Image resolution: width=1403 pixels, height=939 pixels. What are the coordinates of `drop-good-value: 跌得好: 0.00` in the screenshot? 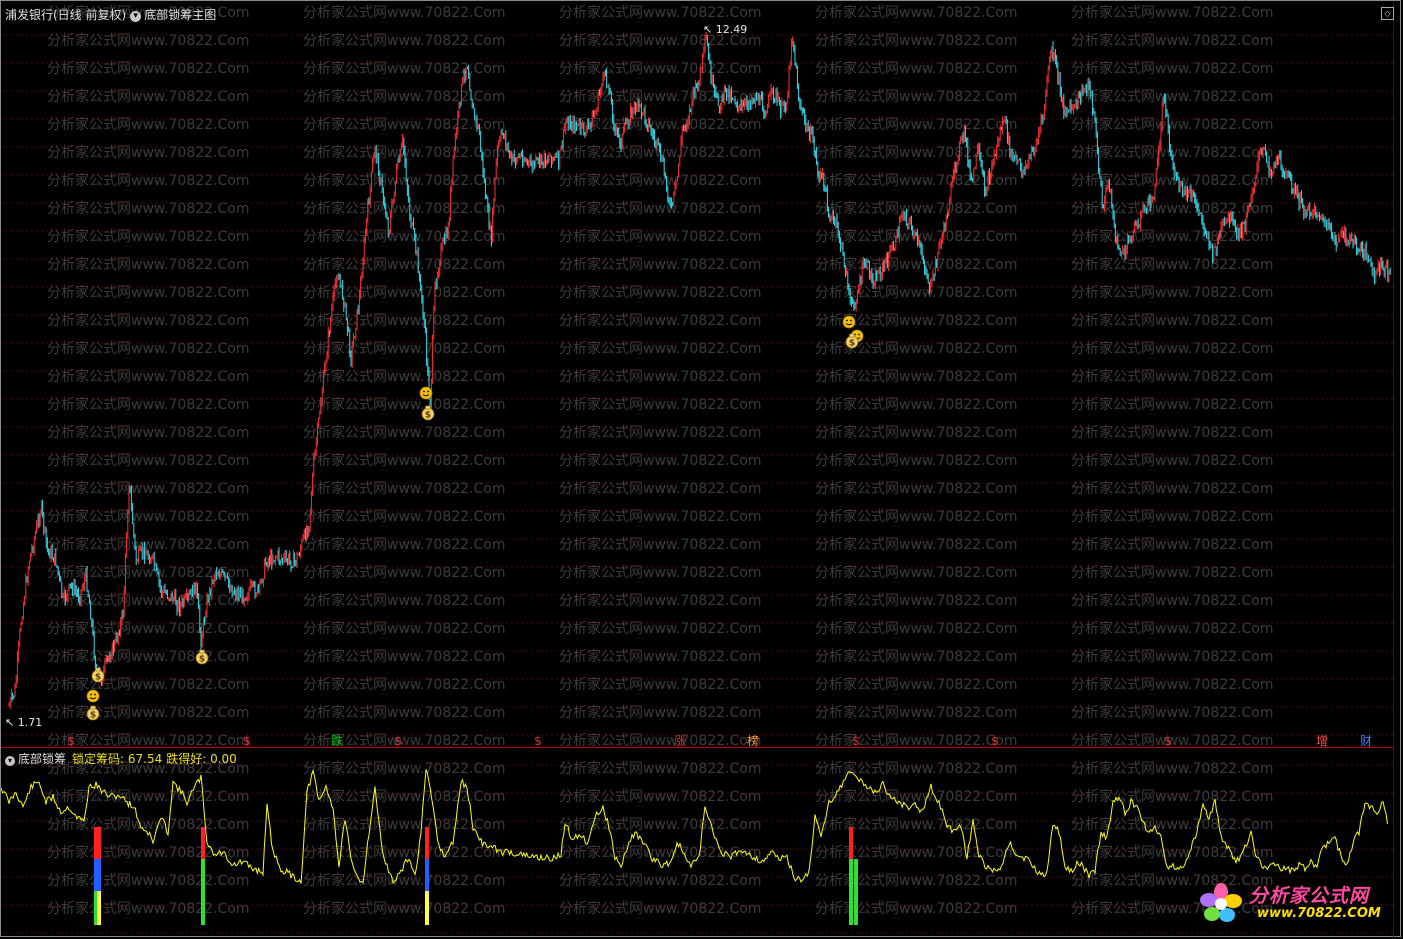 It's located at (201, 759).